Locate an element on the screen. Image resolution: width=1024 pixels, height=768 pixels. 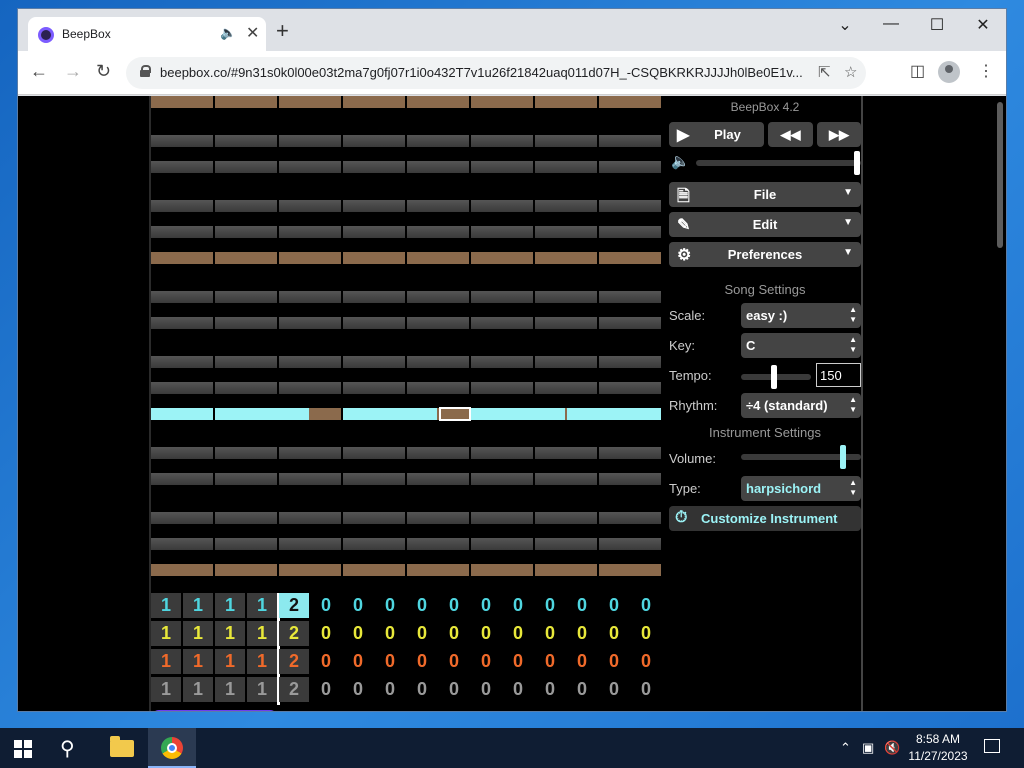
file-explorer-icon is located at coordinates (122, 748).